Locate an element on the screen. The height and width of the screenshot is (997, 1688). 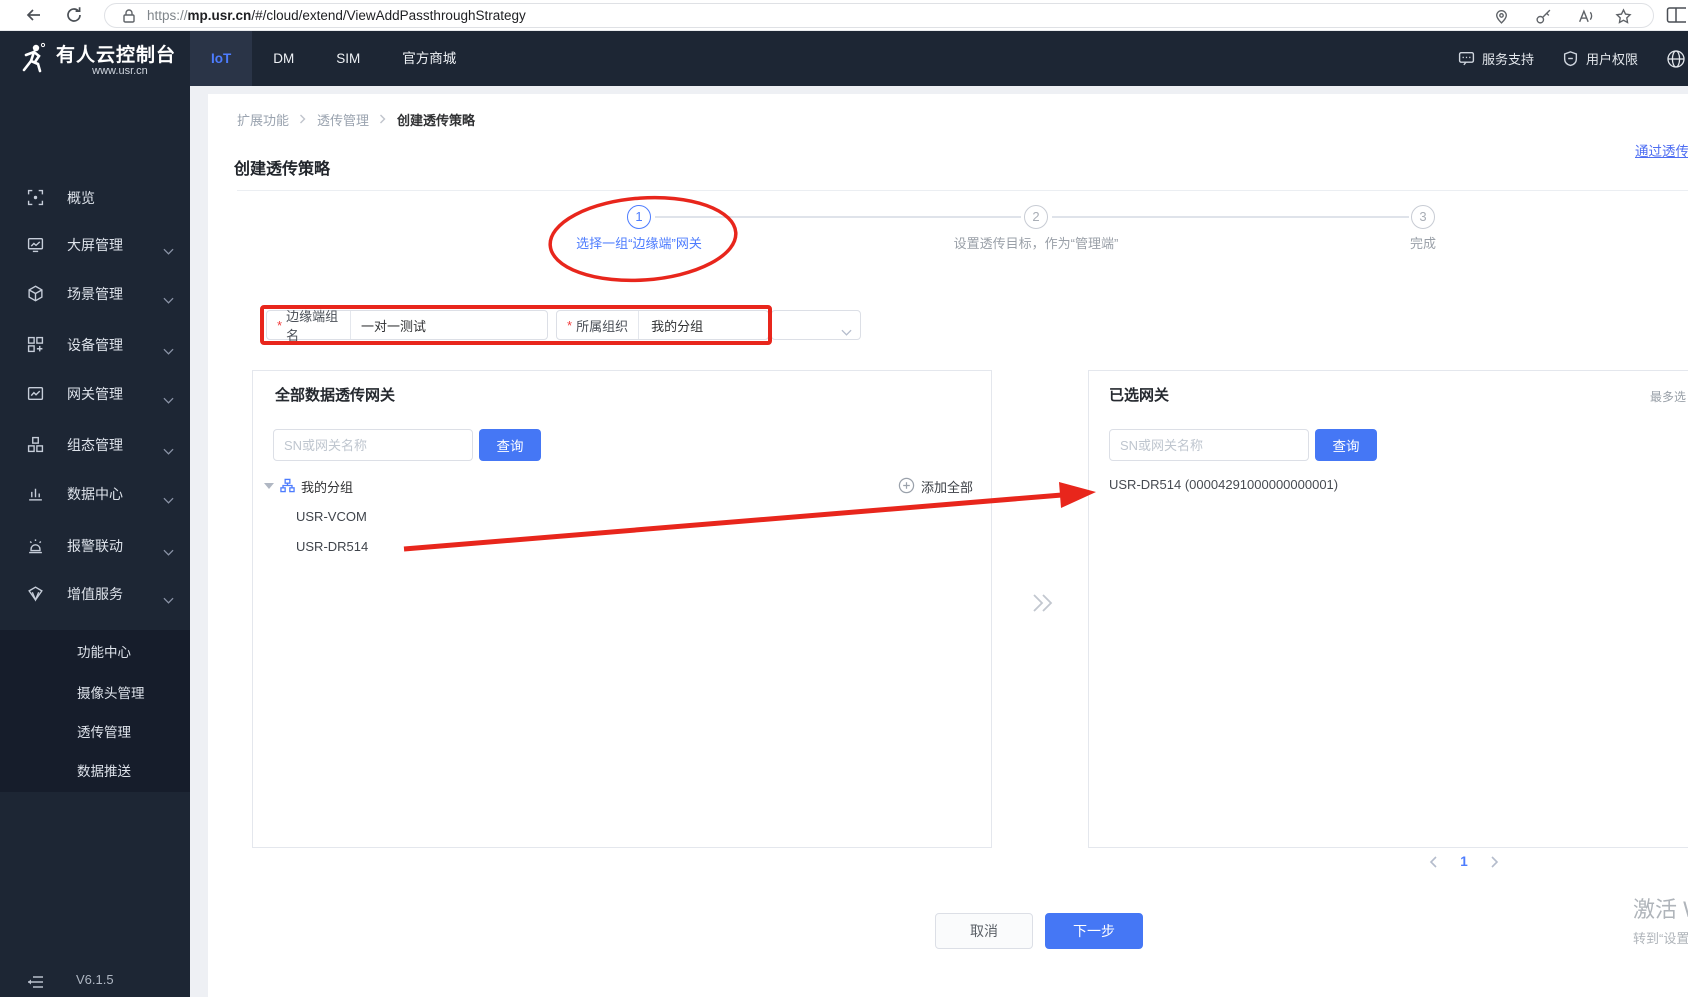
user-permissions-label: 用户权限 is located at coordinates (1611, 59).